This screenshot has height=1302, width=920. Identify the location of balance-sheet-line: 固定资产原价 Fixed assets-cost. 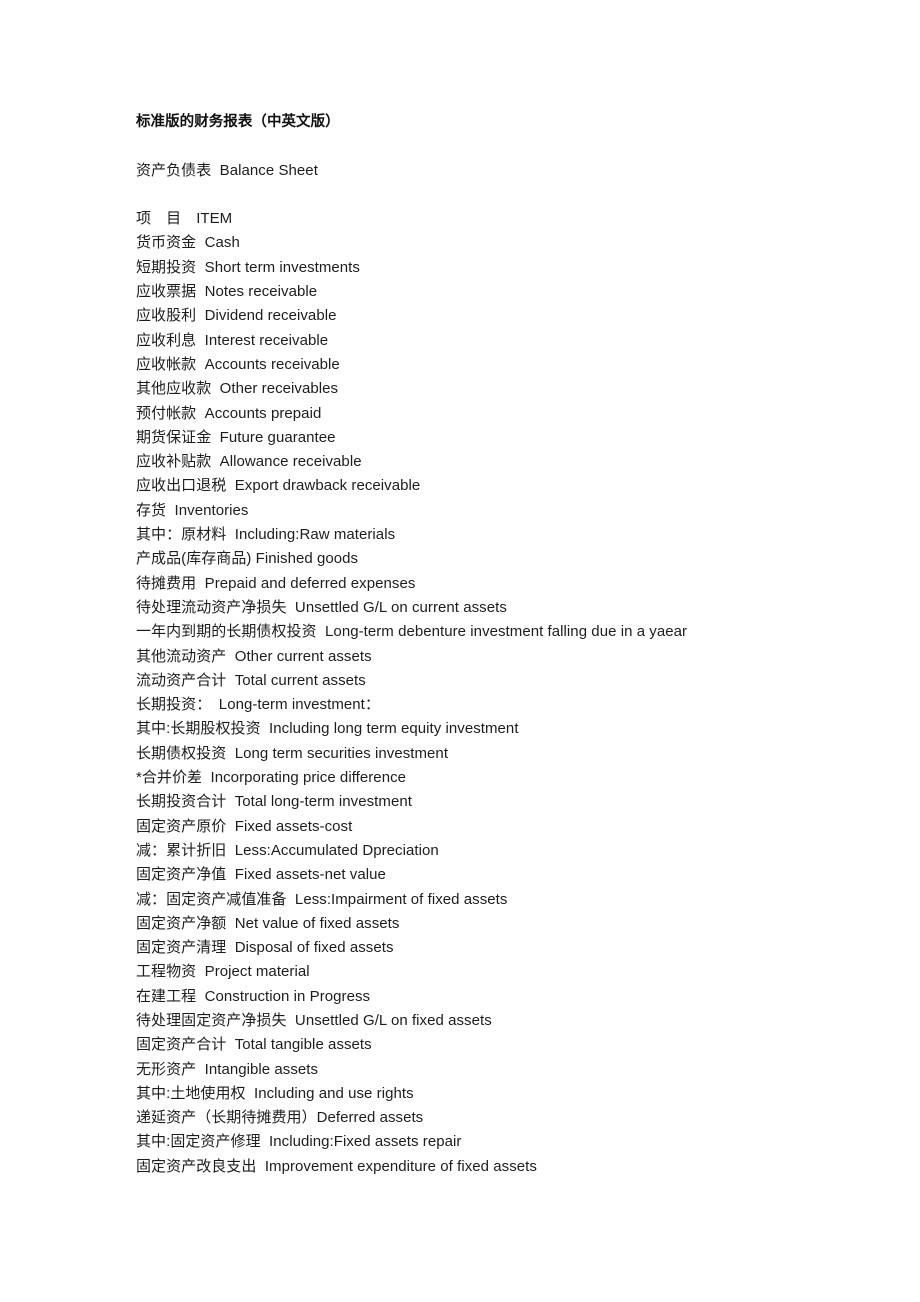
(244, 826).